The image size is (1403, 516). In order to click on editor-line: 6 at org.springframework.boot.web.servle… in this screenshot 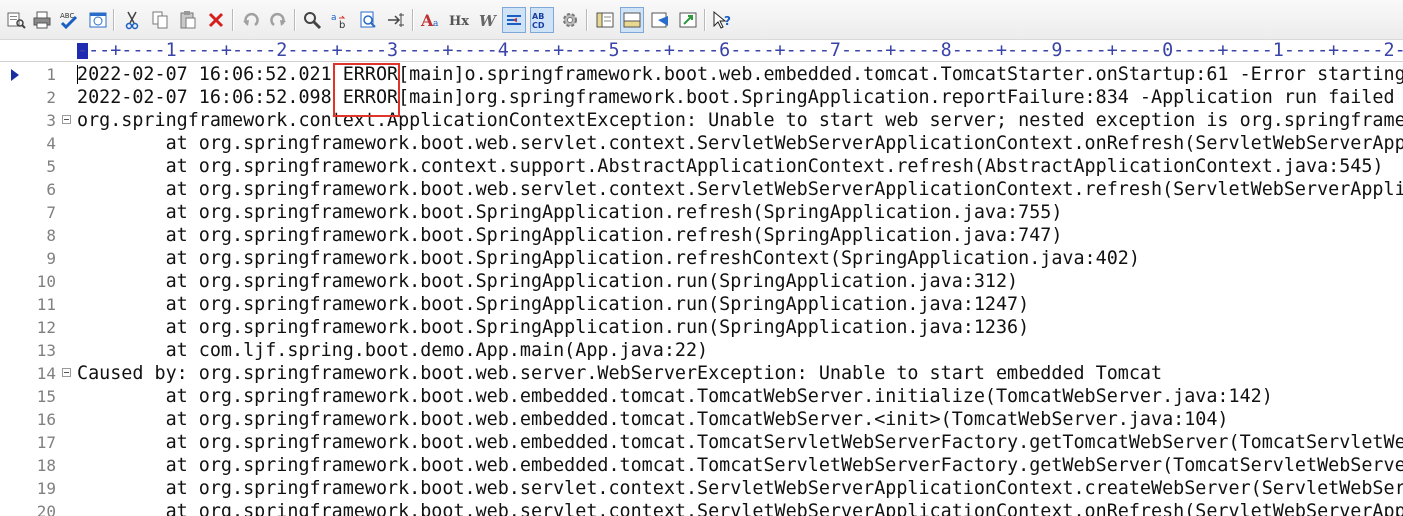, I will do `click(701, 189)`.